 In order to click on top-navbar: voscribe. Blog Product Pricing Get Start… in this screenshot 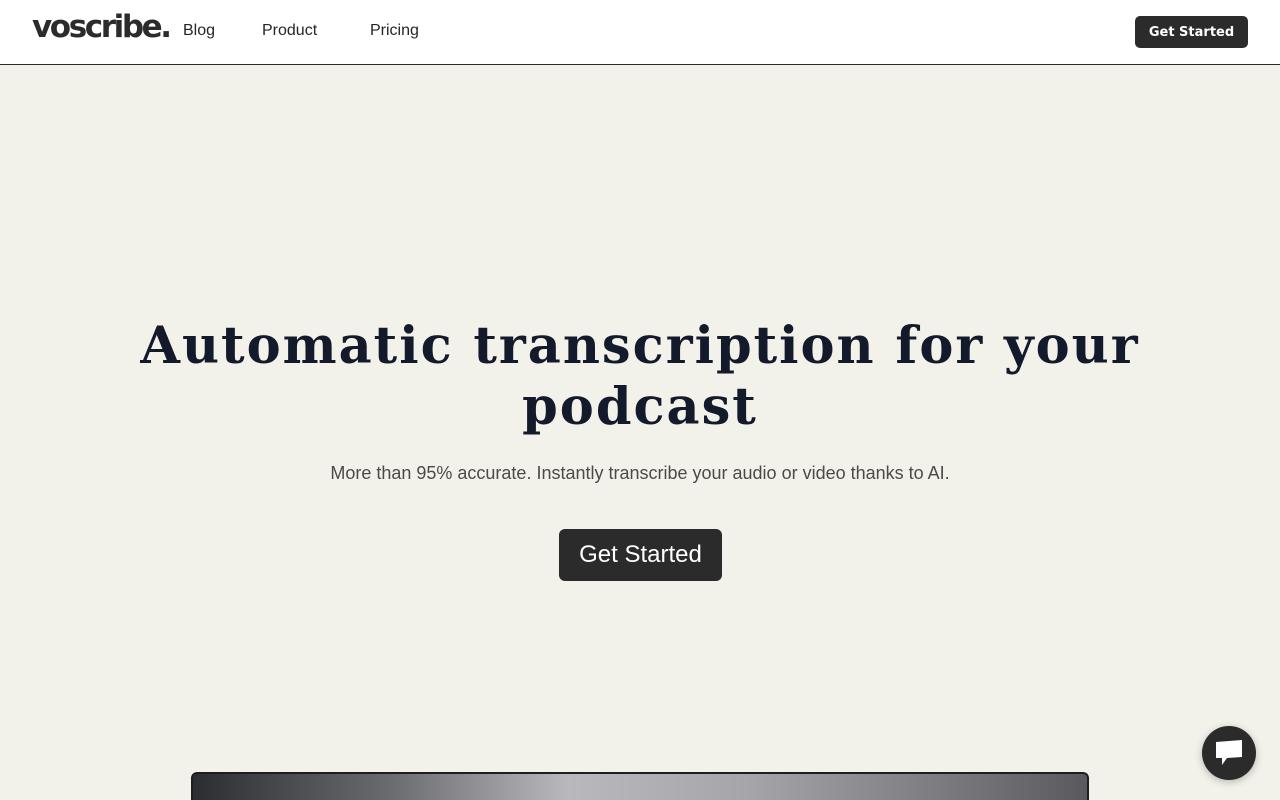, I will do `click(640, 32)`.